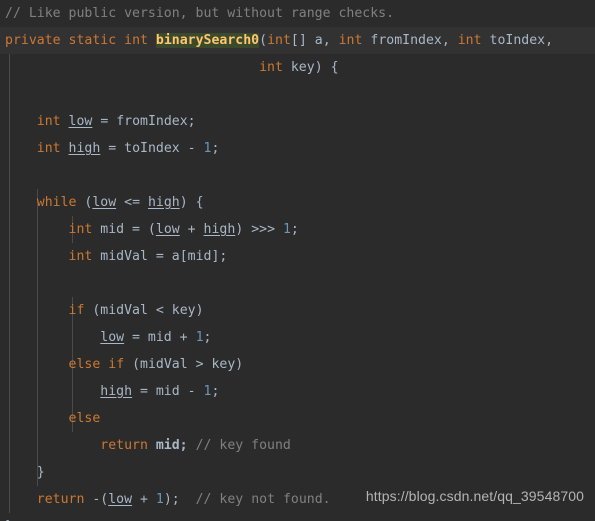  What do you see at coordinates (144, 310) in the screenshot?
I see `condition-expr: (midVal < key)` at bounding box center [144, 310].